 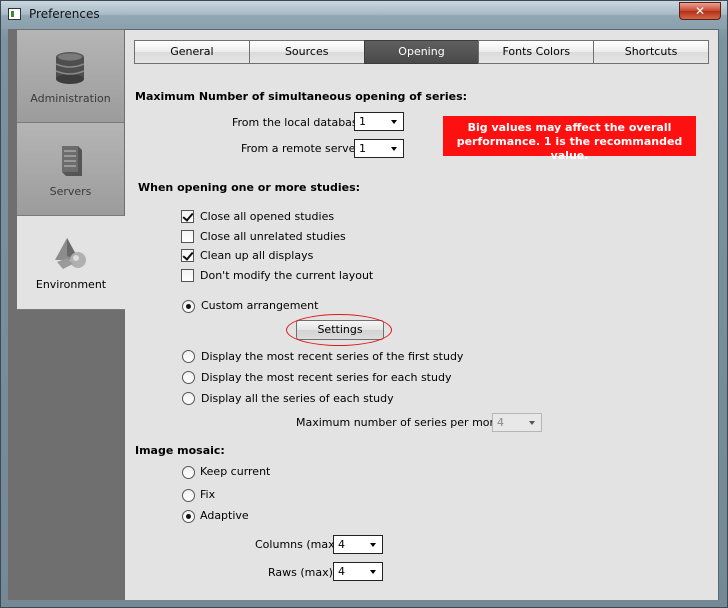 I want to click on remote-server-label: From a remote server, so click(x=300, y=148).